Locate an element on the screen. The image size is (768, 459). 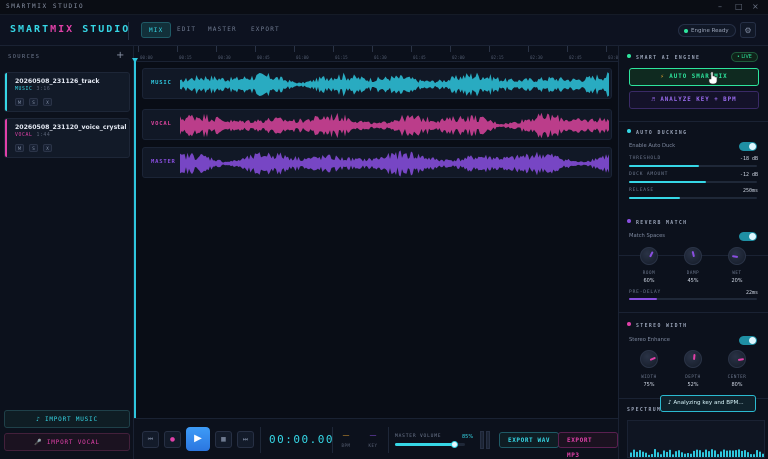
room-knob is located at coordinates (649, 256).